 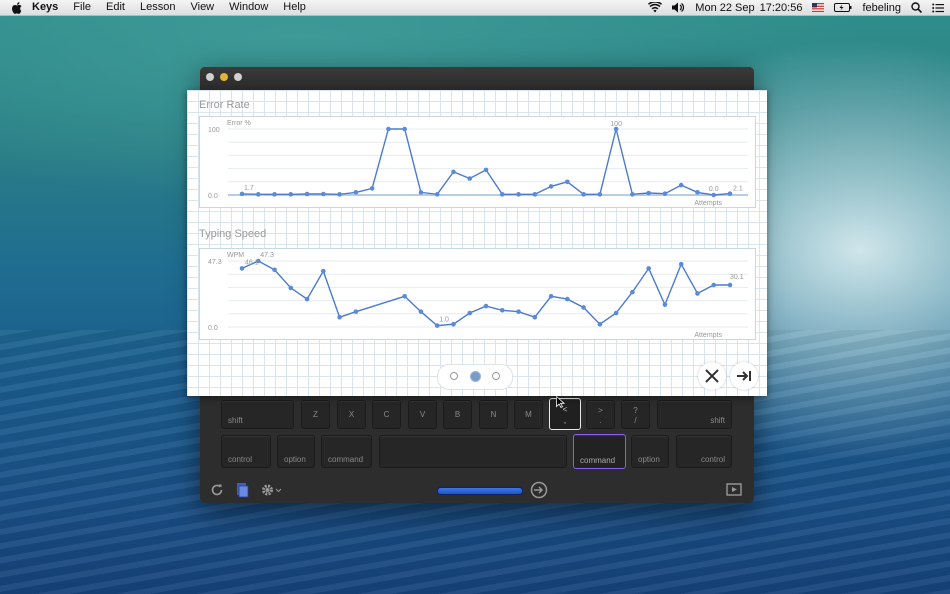 I want to click on key-comma: <,, so click(x=565, y=414).